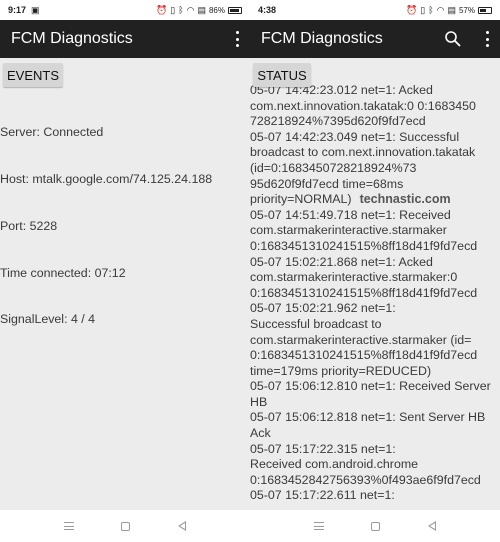 This screenshot has height=542, width=500. I want to click on log-line: (id=0:1683450728218924%73, so click(333, 167).